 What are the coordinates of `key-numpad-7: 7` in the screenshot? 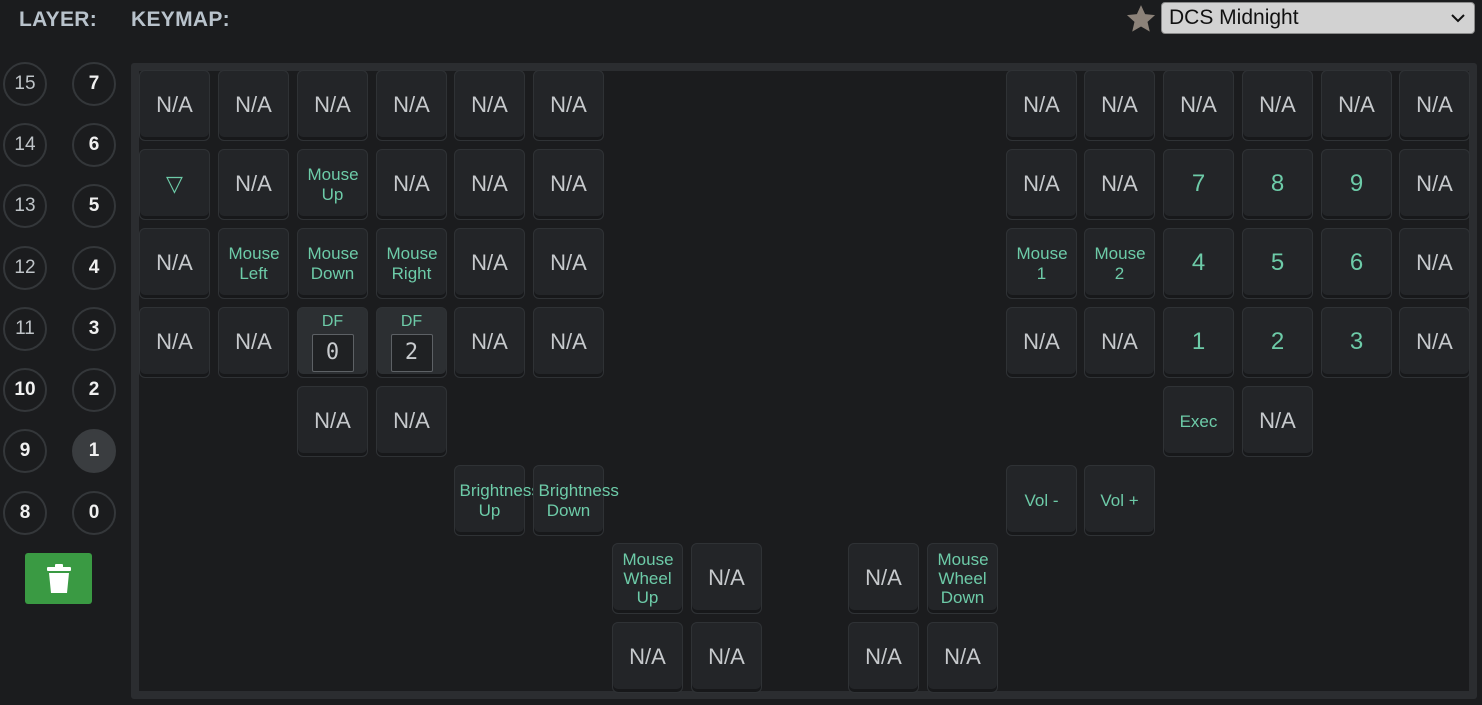 It's located at (1198, 184).